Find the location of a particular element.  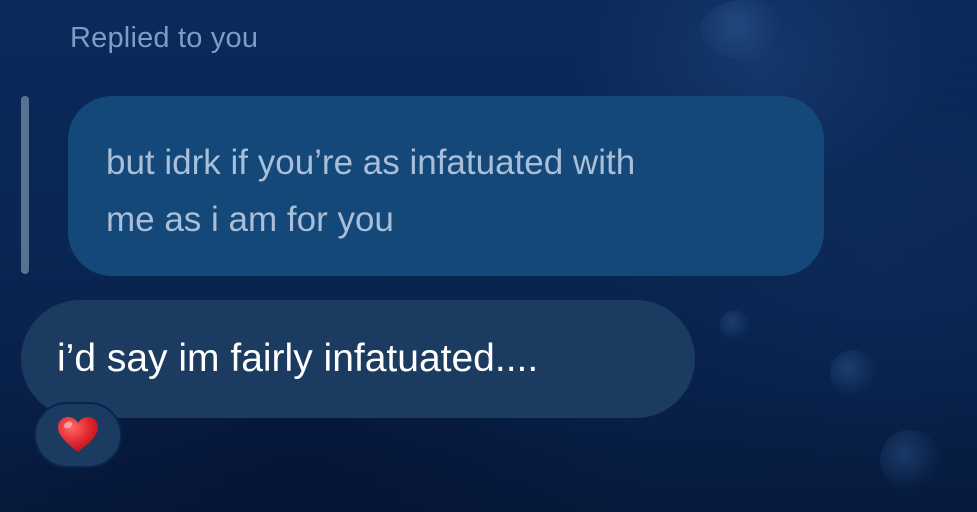

reaction-badge is located at coordinates (78, 435).